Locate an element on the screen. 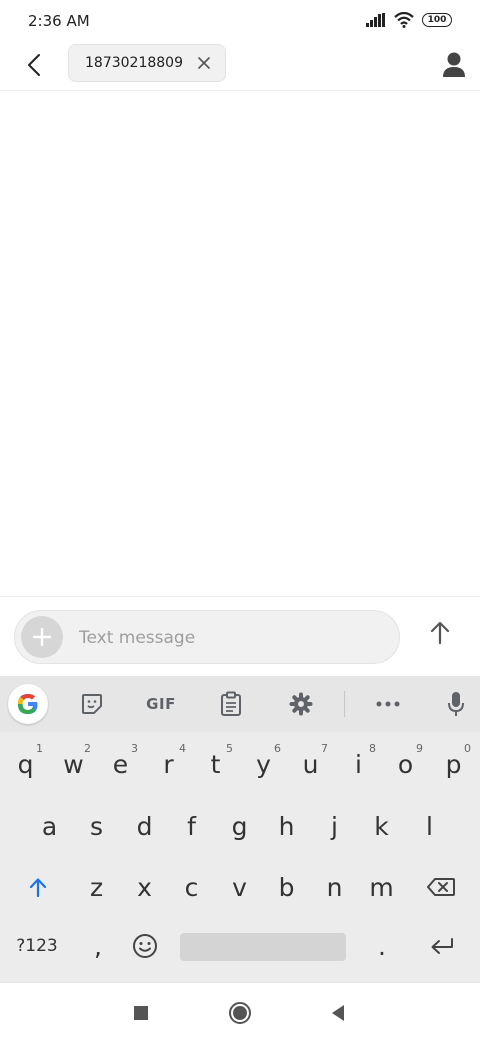 The width and height of the screenshot is (480, 1041). key-r: r4 is located at coordinates (168, 764).